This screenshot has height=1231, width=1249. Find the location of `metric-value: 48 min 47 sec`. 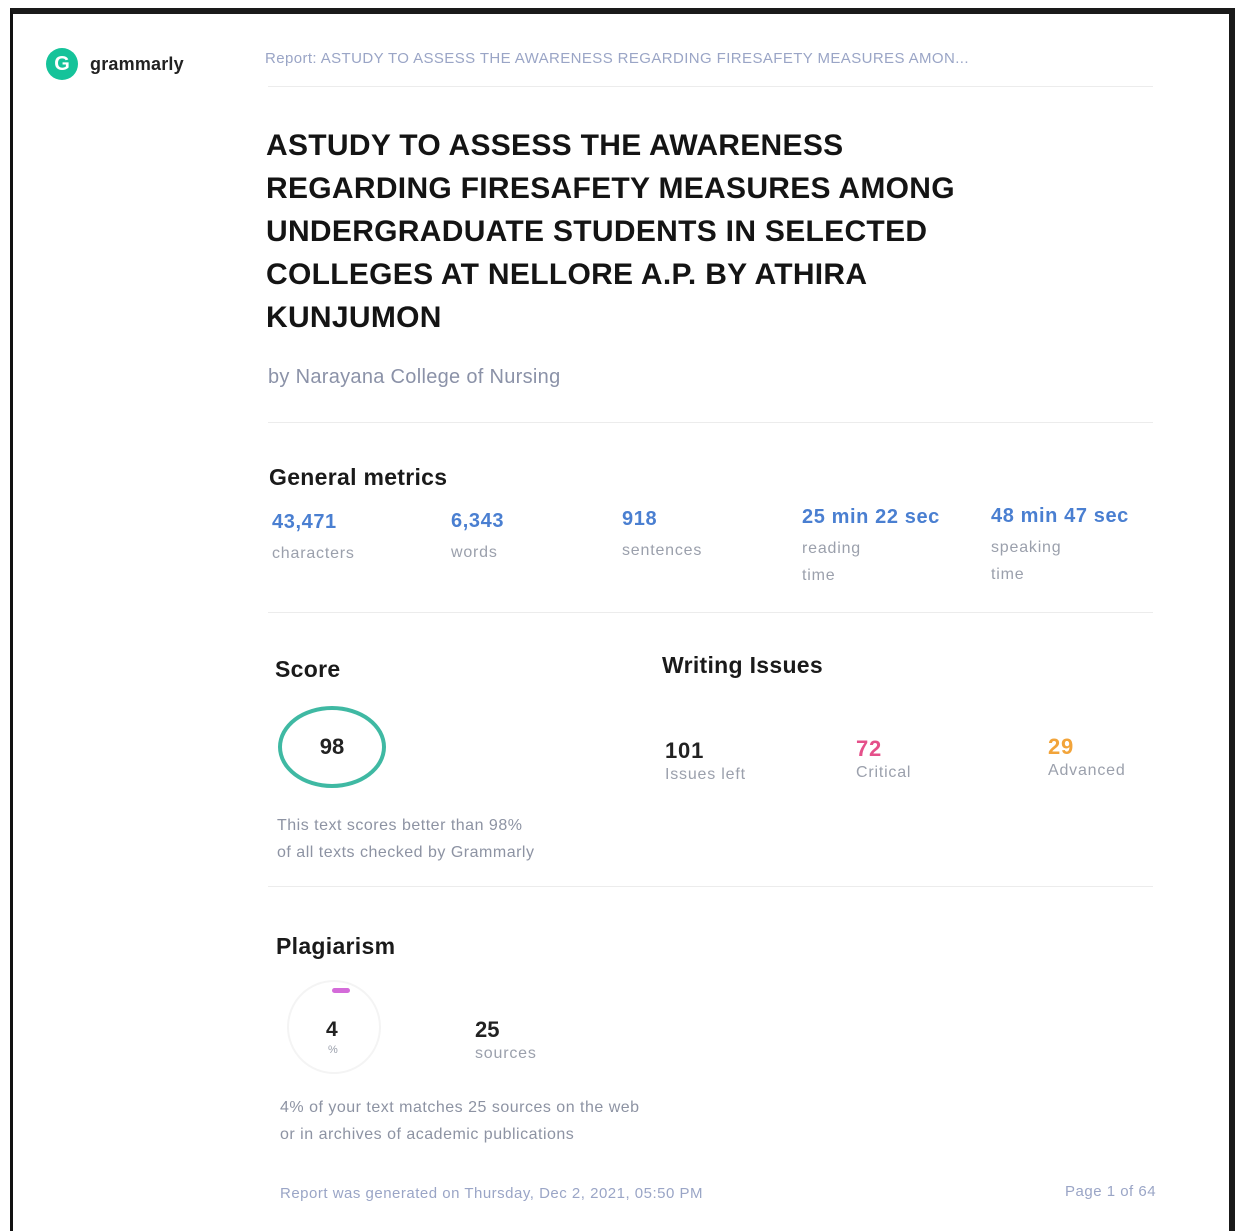

metric-value: 48 min 47 sec is located at coordinates (1060, 516).